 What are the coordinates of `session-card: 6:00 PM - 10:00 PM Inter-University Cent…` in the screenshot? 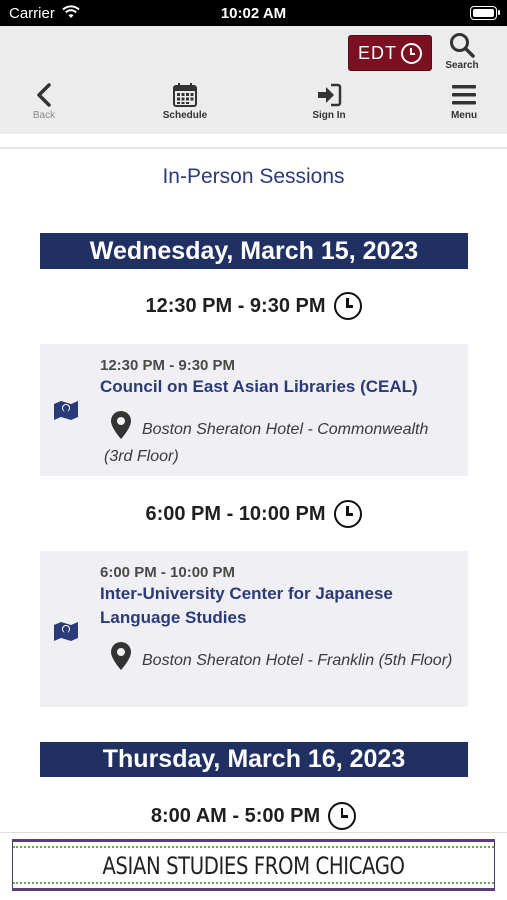 It's located at (254, 629).